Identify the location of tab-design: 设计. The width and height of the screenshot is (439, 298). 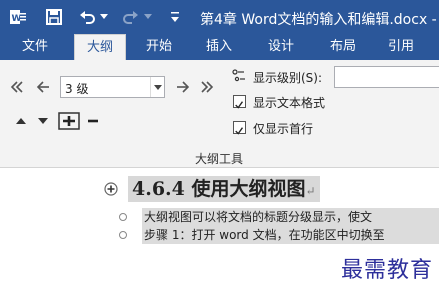
(281, 47).